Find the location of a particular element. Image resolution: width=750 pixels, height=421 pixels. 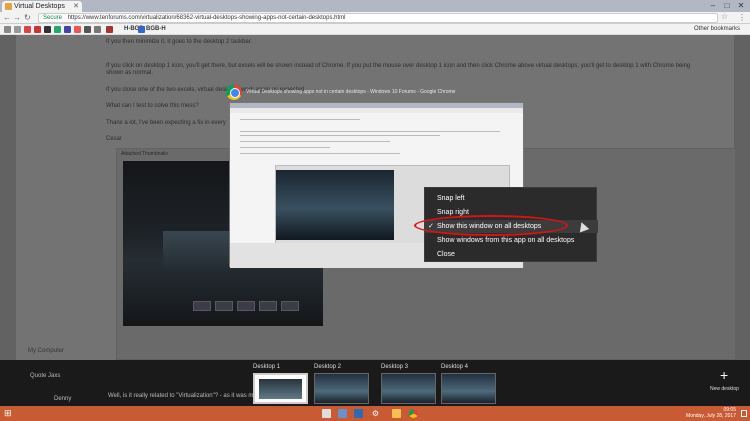

new-desktop-label: New desktop is located at coordinates (724, 389).